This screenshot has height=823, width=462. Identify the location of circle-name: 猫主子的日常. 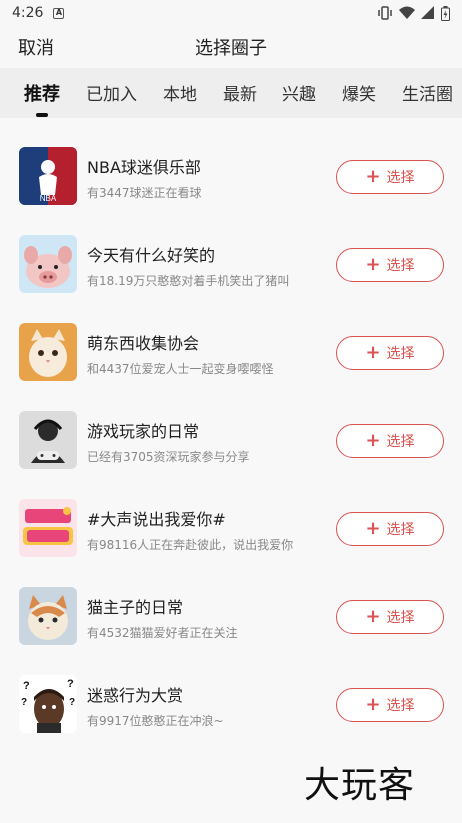
(135, 607).